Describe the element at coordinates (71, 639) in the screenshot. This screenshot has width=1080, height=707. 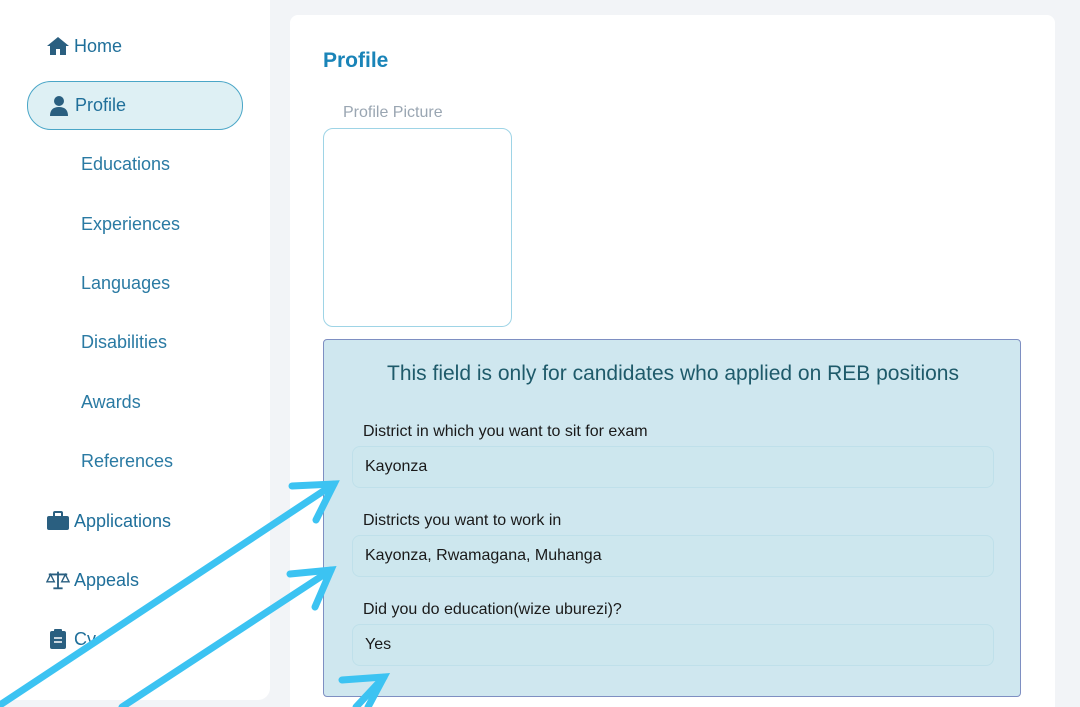
I see `sidebar-item-cv: Cv` at that location.